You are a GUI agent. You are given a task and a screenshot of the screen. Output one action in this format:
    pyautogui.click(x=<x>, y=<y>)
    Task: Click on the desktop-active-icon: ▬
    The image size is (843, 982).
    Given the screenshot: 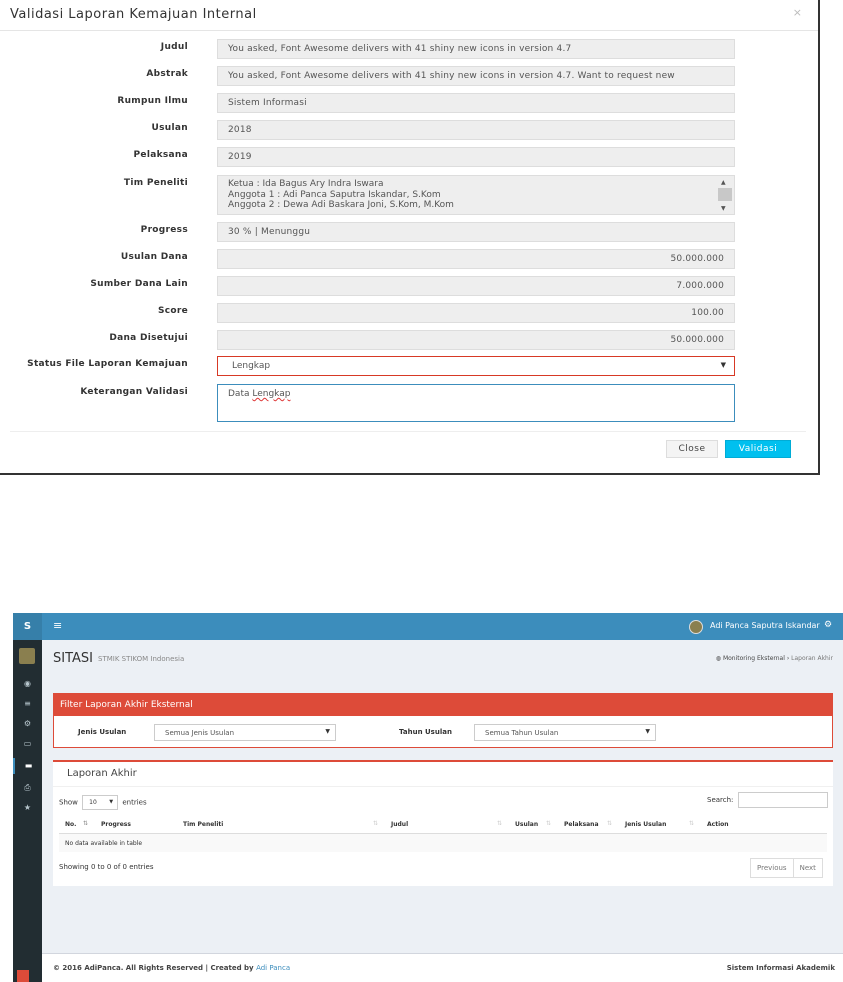 What is the action you would take?
    pyautogui.click(x=27, y=766)
    